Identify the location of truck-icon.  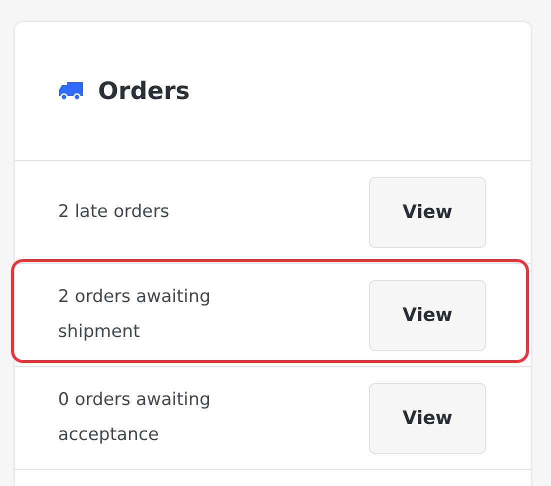
(71, 91).